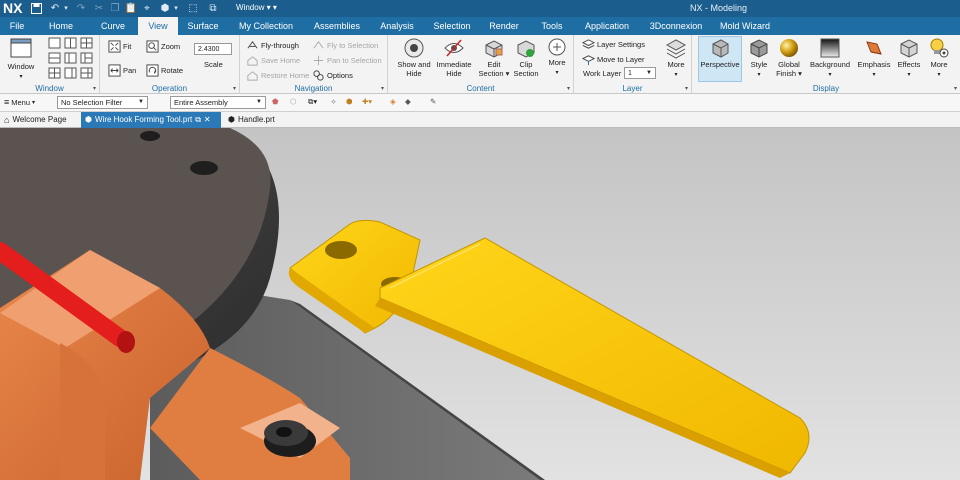 This screenshot has width=960, height=480. I want to click on pan-icon, so click(114, 70).